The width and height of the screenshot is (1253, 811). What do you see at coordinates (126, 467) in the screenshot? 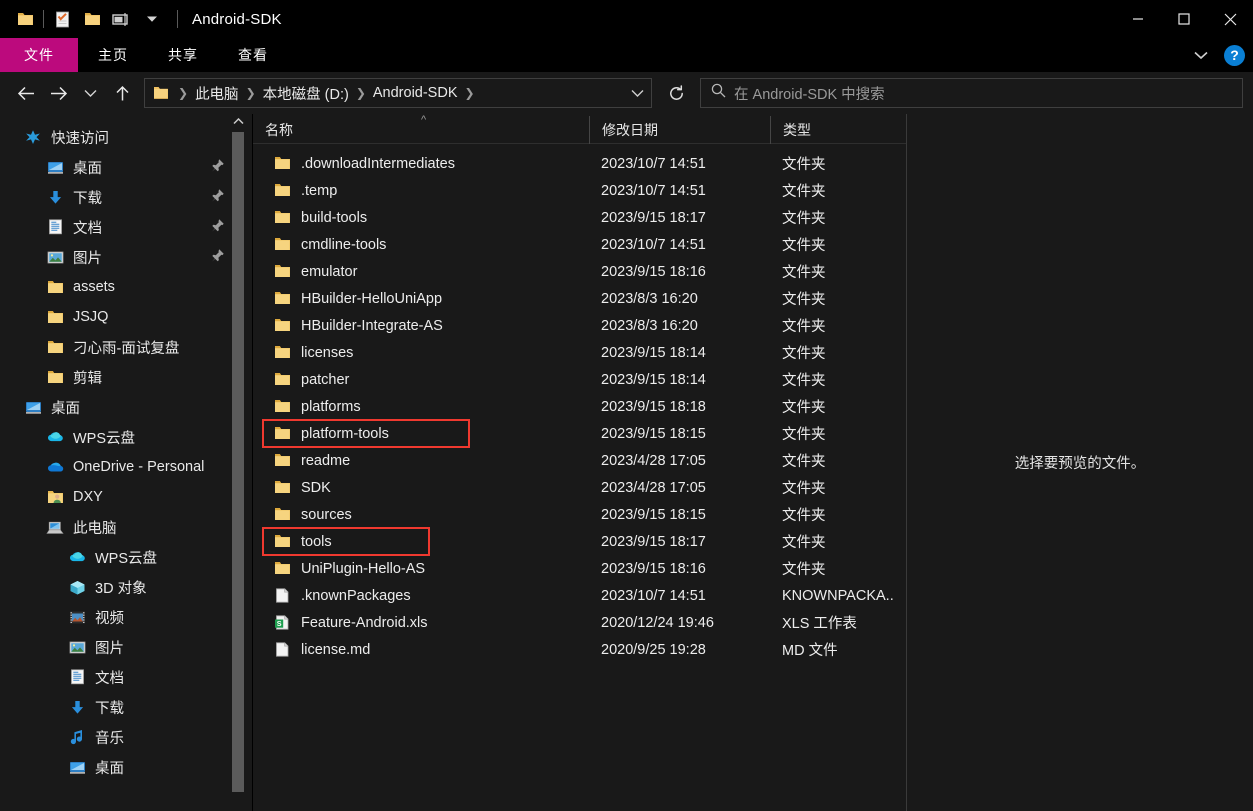
I see `sidebar-item-11: OneDrive - Personal` at bounding box center [126, 467].